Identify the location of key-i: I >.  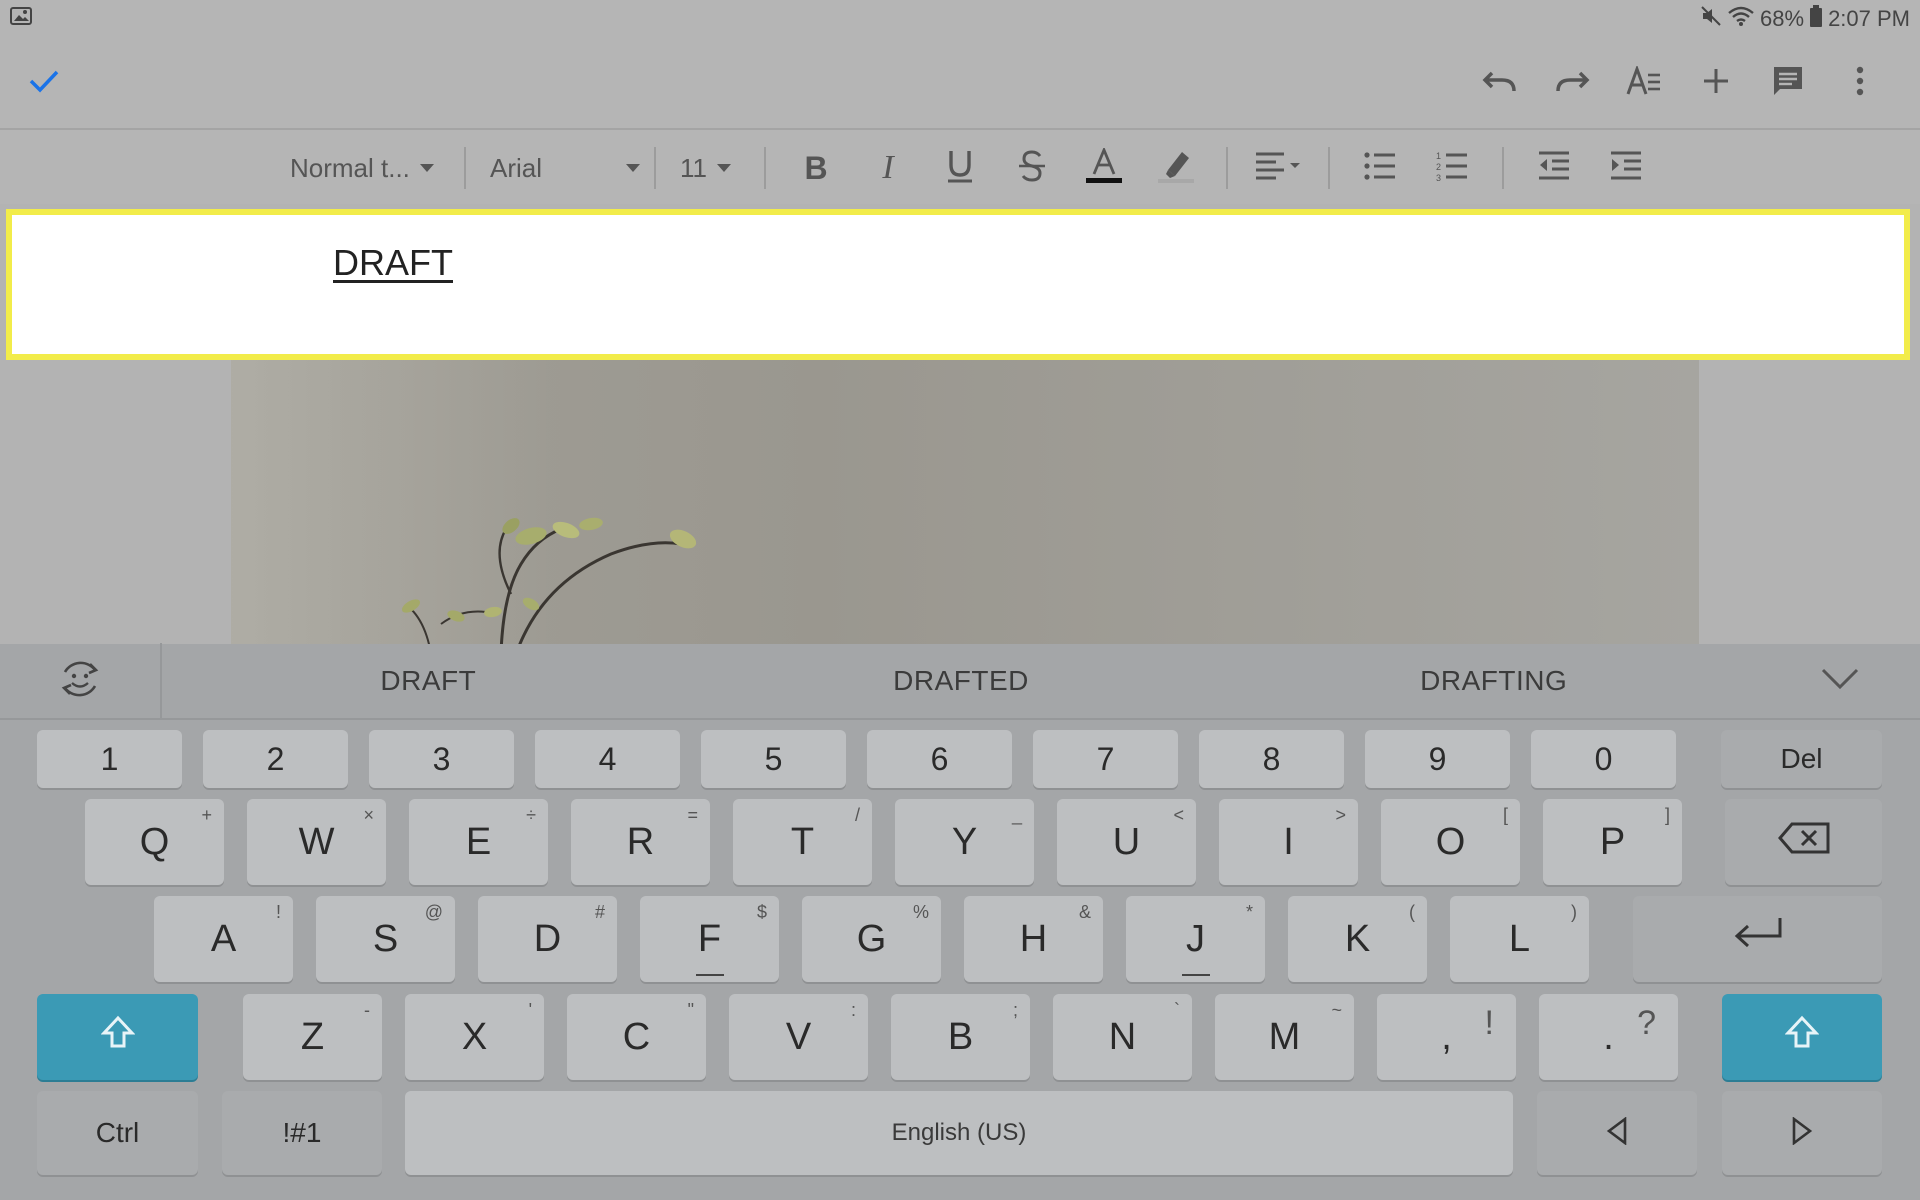
(1288, 842).